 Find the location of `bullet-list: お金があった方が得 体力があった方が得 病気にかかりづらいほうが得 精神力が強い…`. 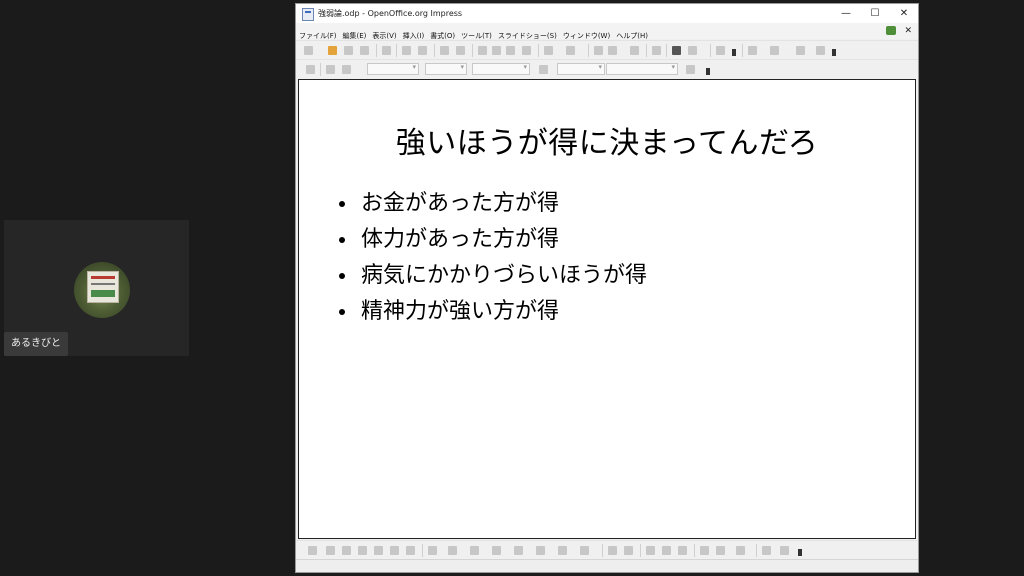

bullet-list: お金があった方が得 体力があった方が得 病気にかかりづらいほうが得 精神力が強い… is located at coordinates (492, 258).